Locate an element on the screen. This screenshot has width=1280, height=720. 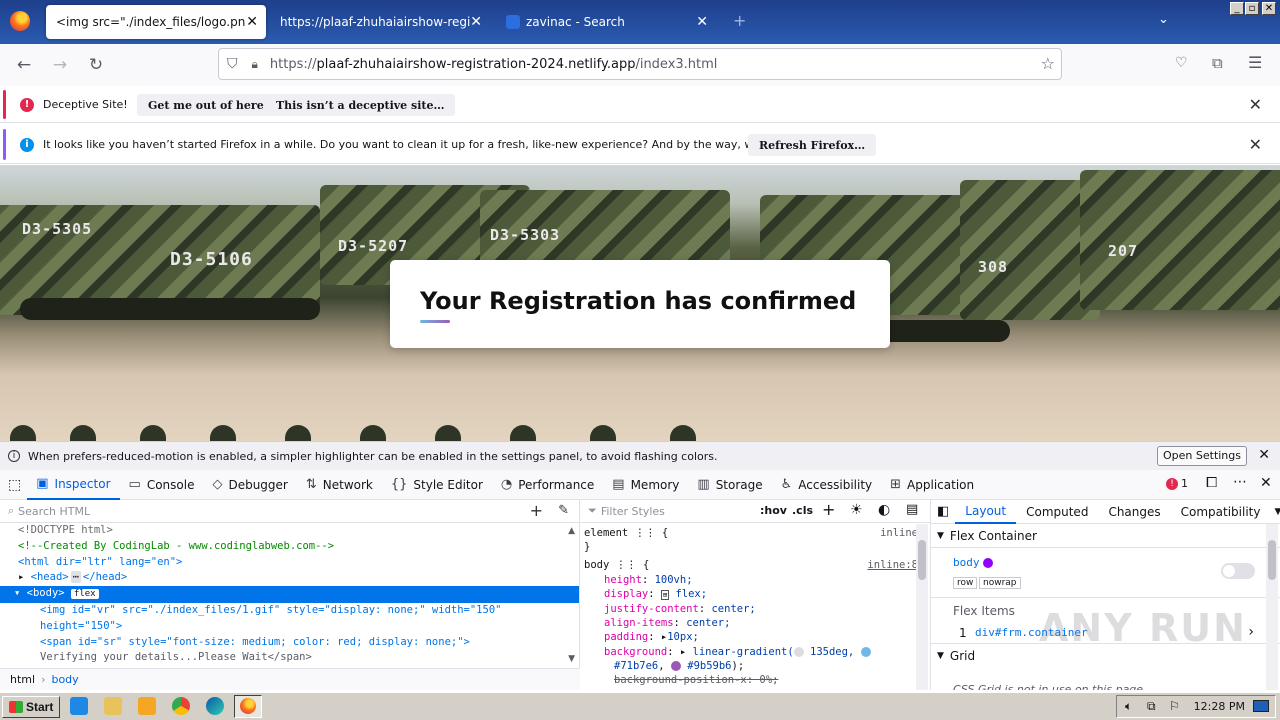
tab-debugger: ◇ Debugger is located at coordinates (249, 485).